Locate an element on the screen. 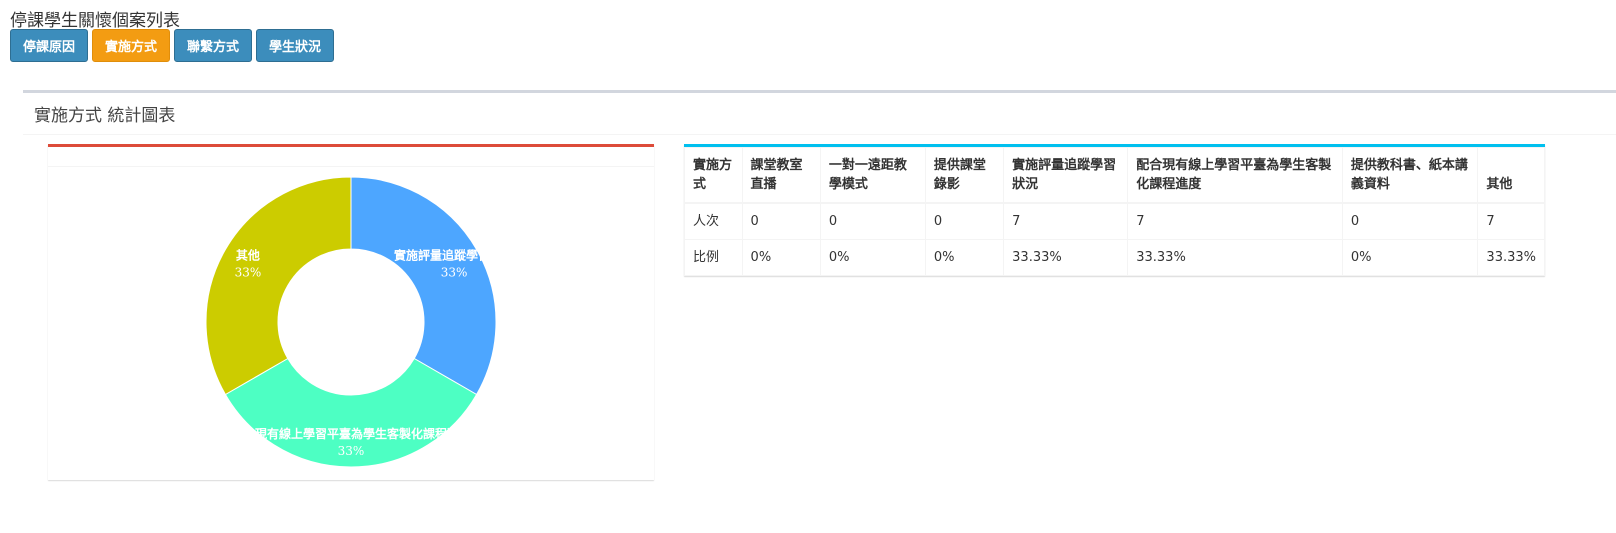 This screenshot has height=533, width=1616. col-header: 提供教科書、紙本講義資料 is located at coordinates (1410, 175).